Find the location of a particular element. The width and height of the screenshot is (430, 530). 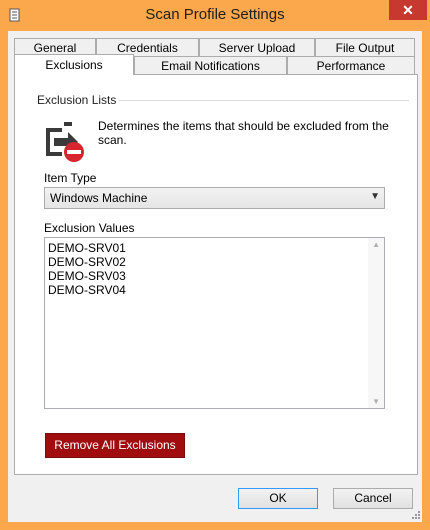

cancel-button: Cancel is located at coordinates (373, 498).